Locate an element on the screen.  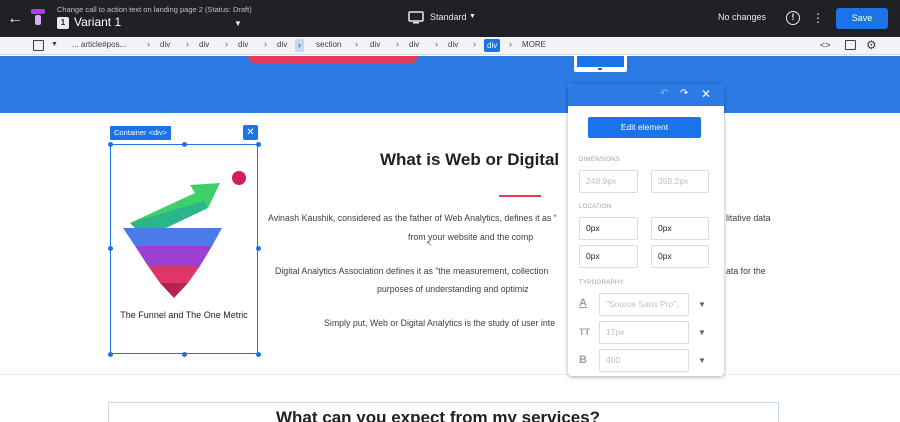
font-family-field: "Source Sans Pro", is located at coordinates (644, 304).